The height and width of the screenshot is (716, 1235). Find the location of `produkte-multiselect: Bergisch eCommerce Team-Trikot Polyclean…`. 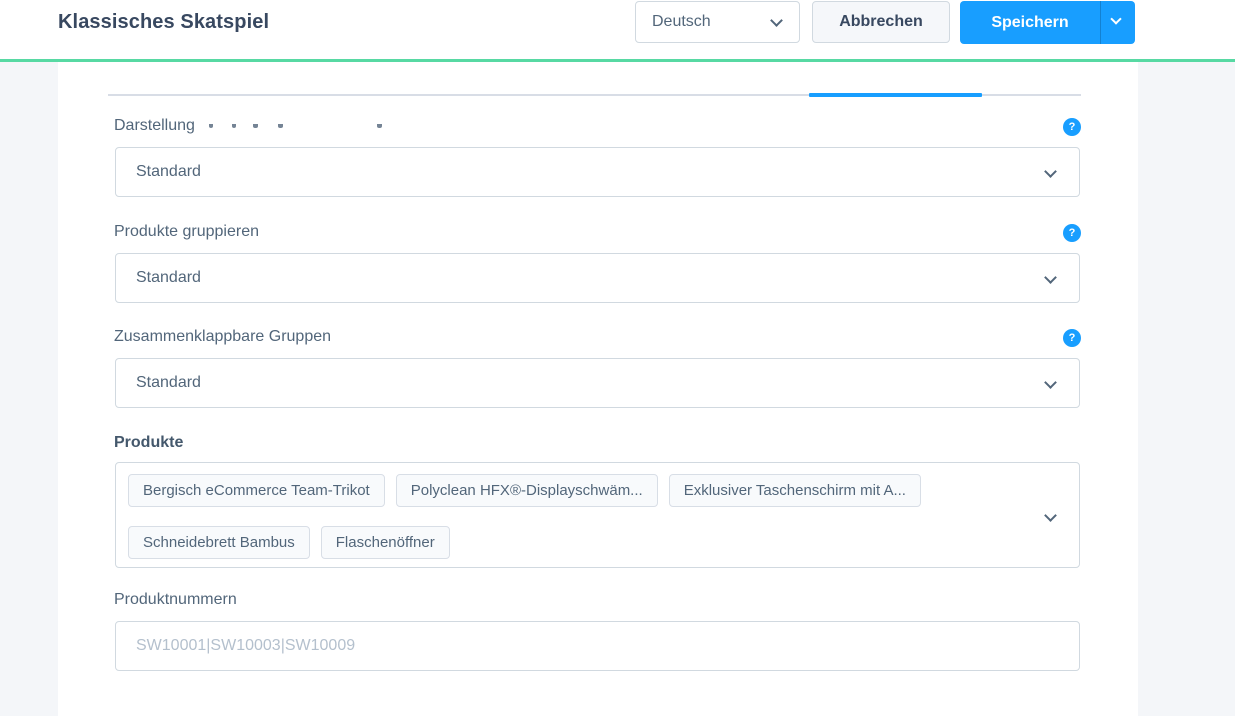

produkte-multiselect: Bergisch eCommerce Team-Trikot Polyclean… is located at coordinates (597, 515).